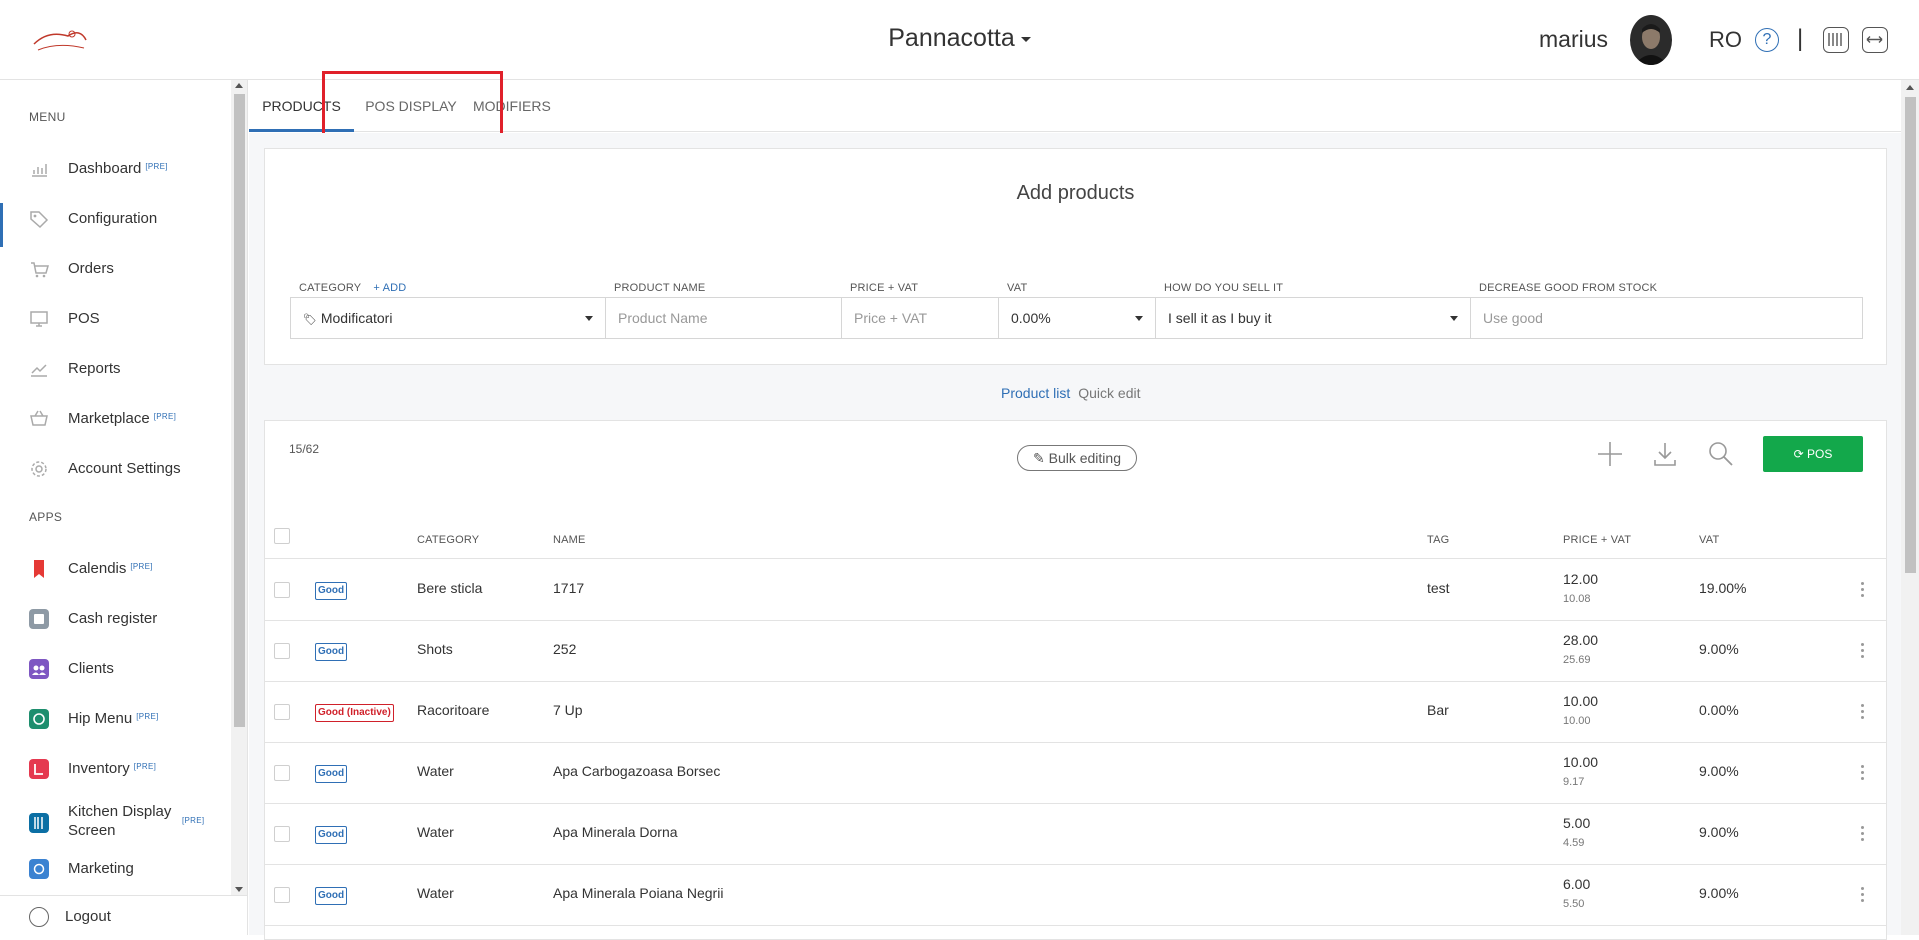 The image size is (1919, 940). What do you see at coordinates (638, 893) in the screenshot?
I see `row-name: Apa Minerala Poiana Negrii` at bounding box center [638, 893].